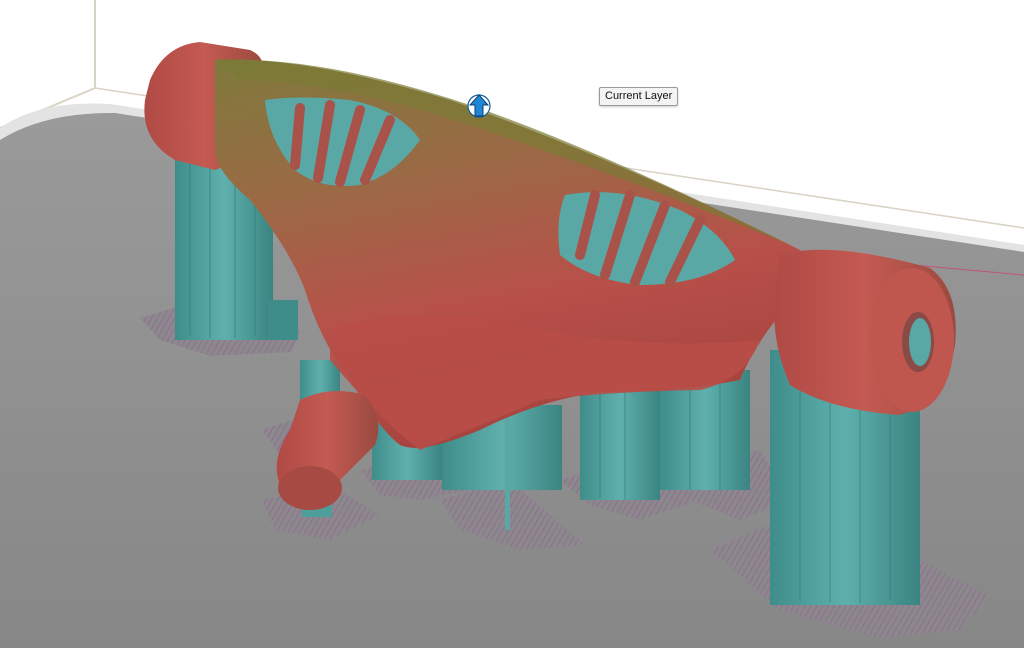 The height and width of the screenshot is (653, 1024). What do you see at coordinates (479, 107) in the screenshot?
I see `up-arrow-icon` at bounding box center [479, 107].